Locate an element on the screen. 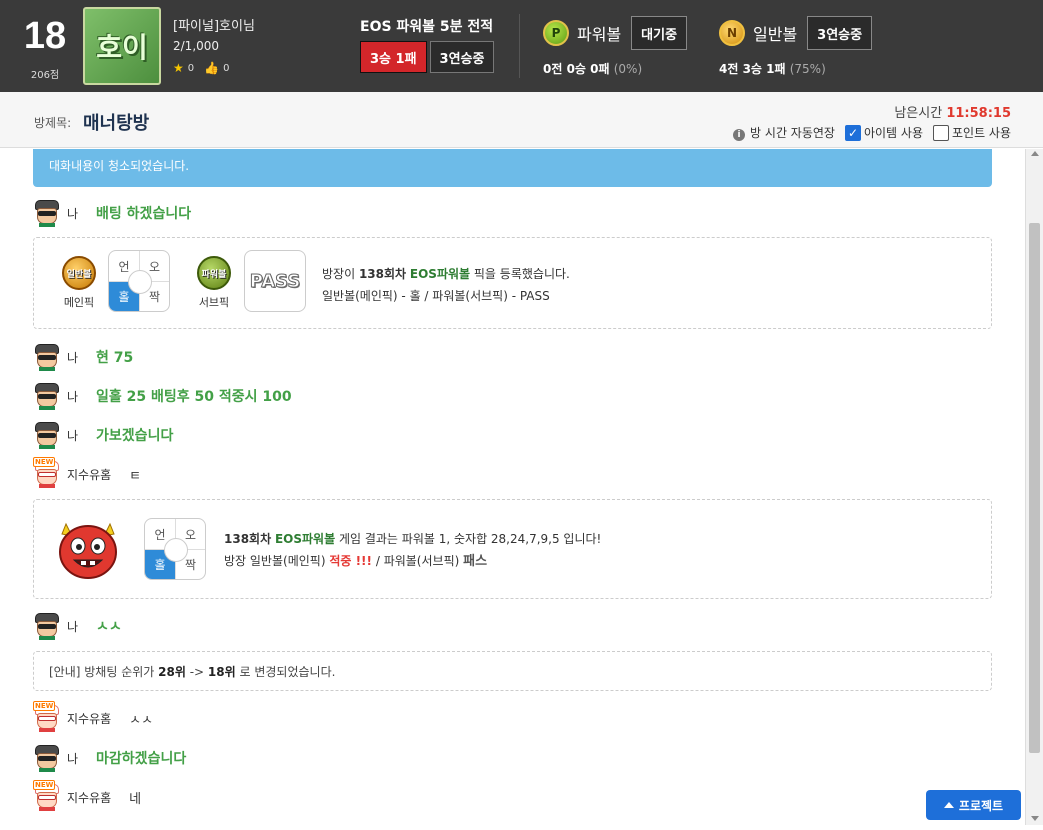 This screenshot has width=1043, height=830. result-line-2: 방장 일반볼(메인픽) 적중 !!! / 파워볼(서브픽) 패스 is located at coordinates (412, 561).